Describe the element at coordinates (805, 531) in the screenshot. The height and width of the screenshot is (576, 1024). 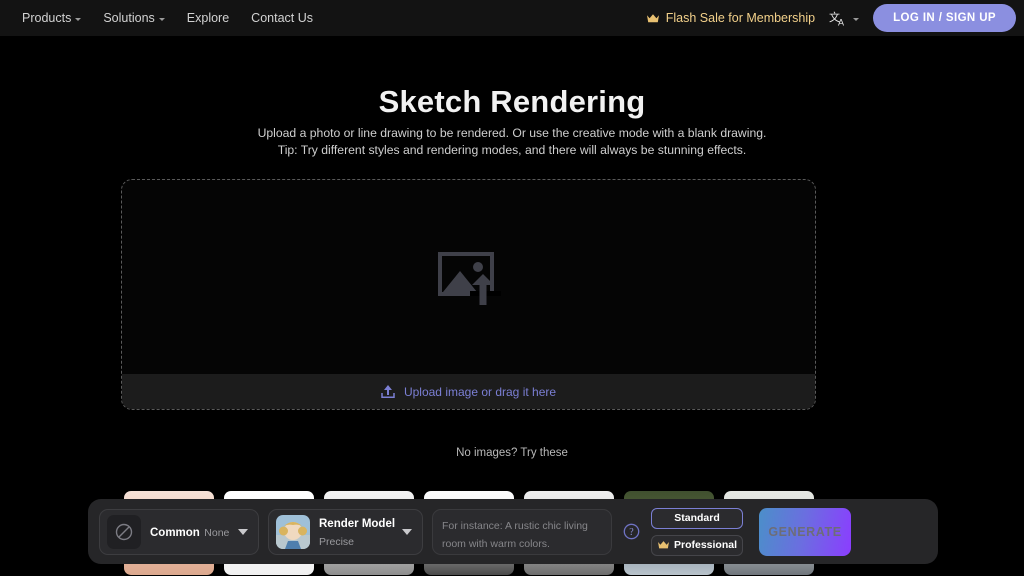
I see `generate-button: GENERATE` at that location.